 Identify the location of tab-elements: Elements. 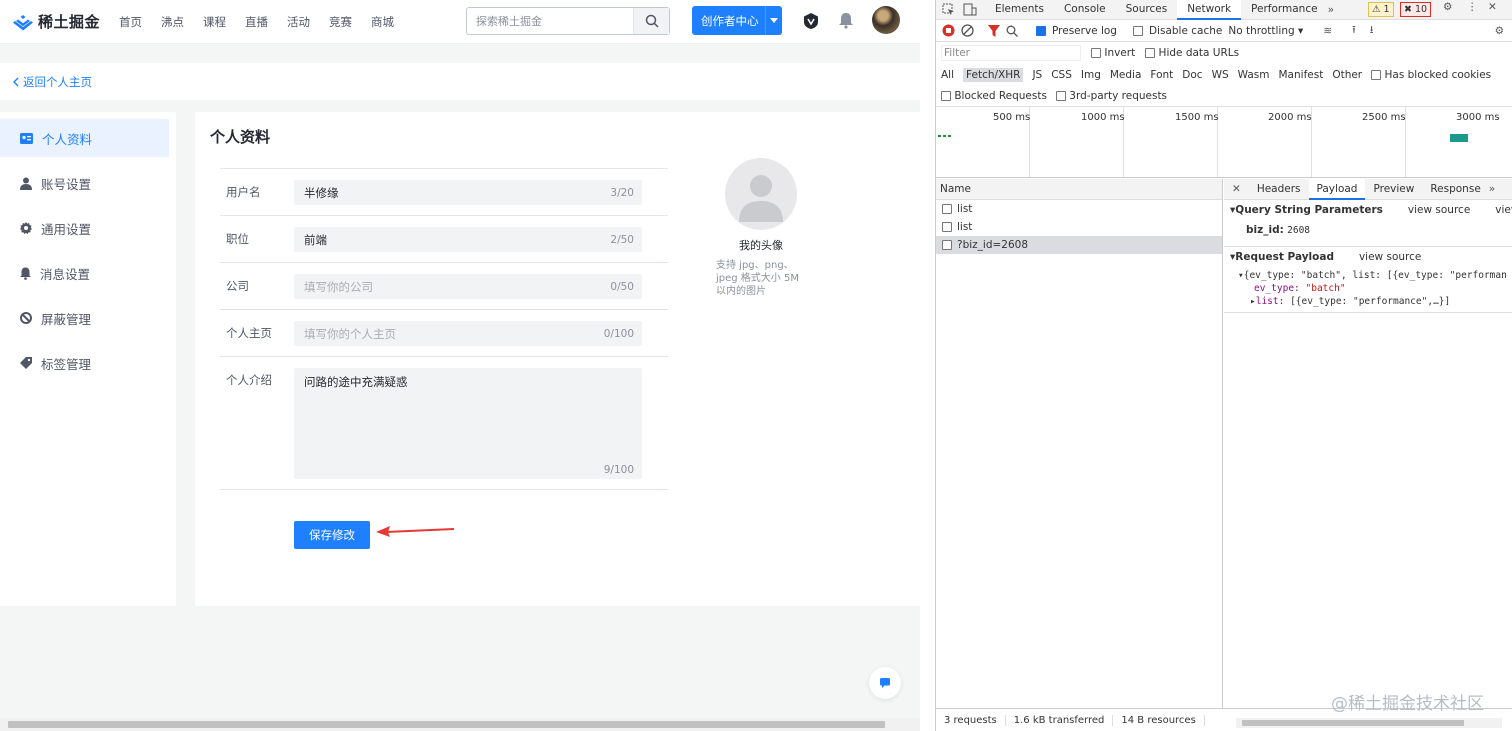
(1019, 10).